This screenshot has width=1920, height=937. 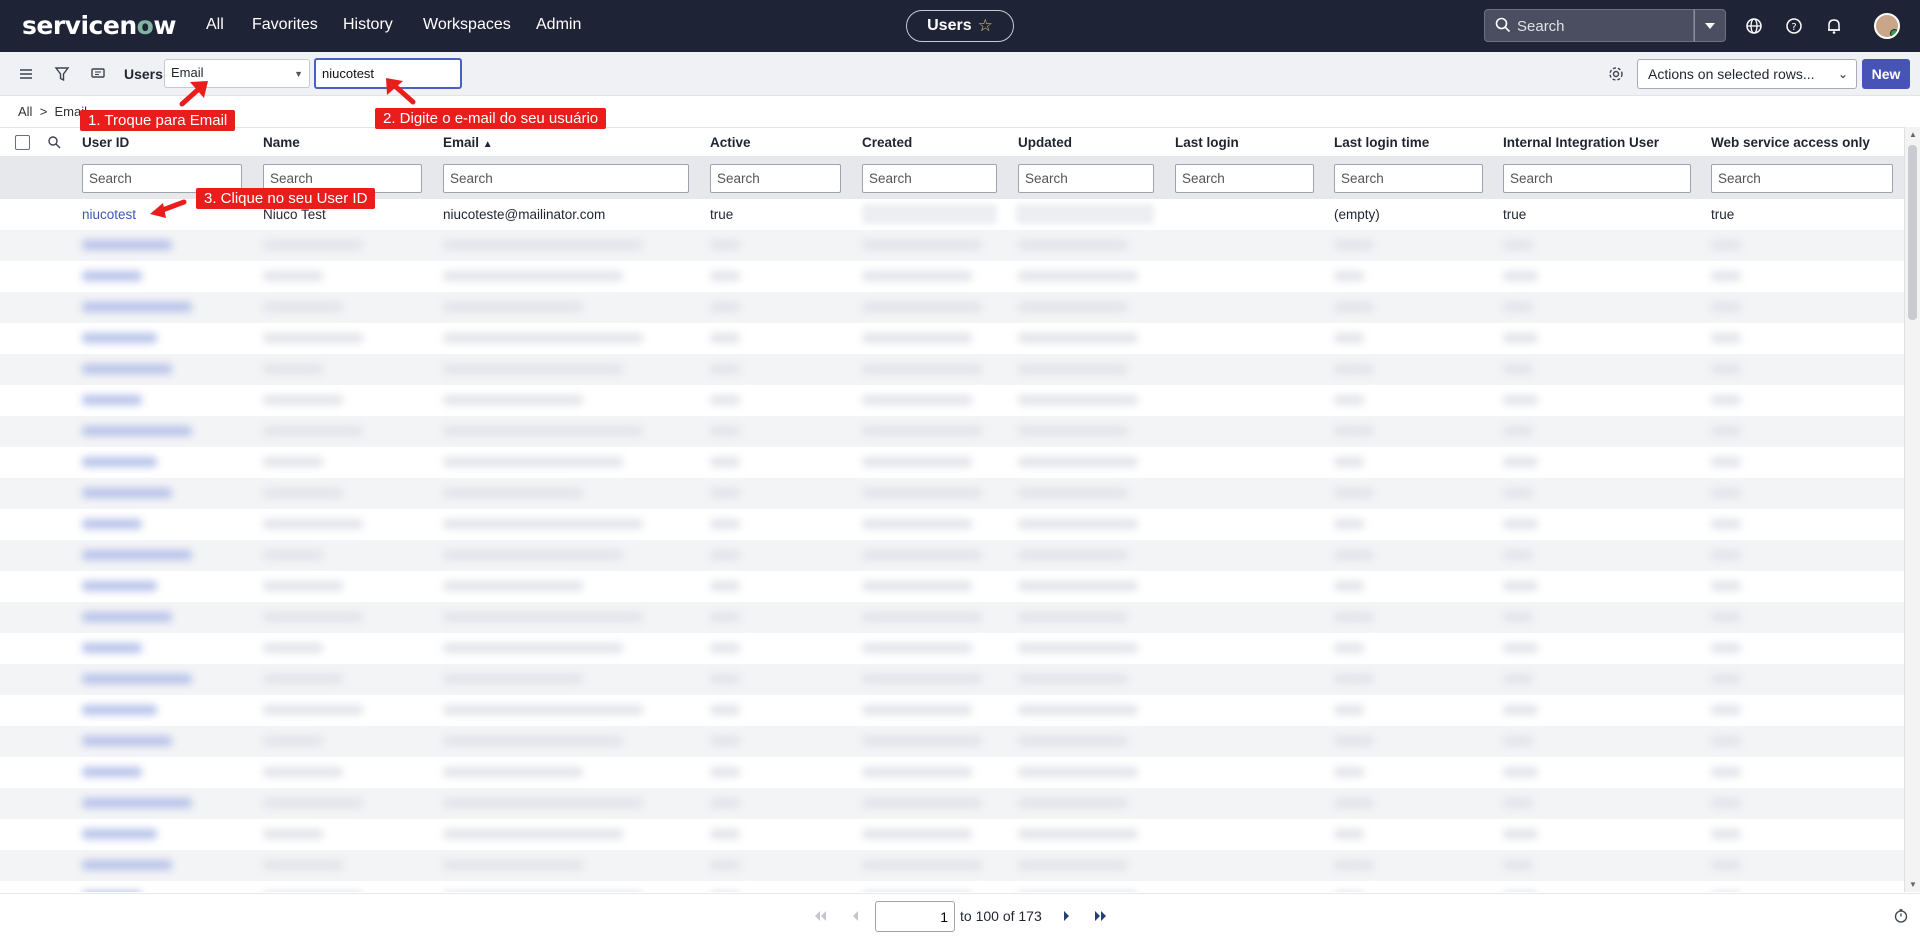 What do you see at coordinates (1886, 74) in the screenshot?
I see `new-button: New` at bounding box center [1886, 74].